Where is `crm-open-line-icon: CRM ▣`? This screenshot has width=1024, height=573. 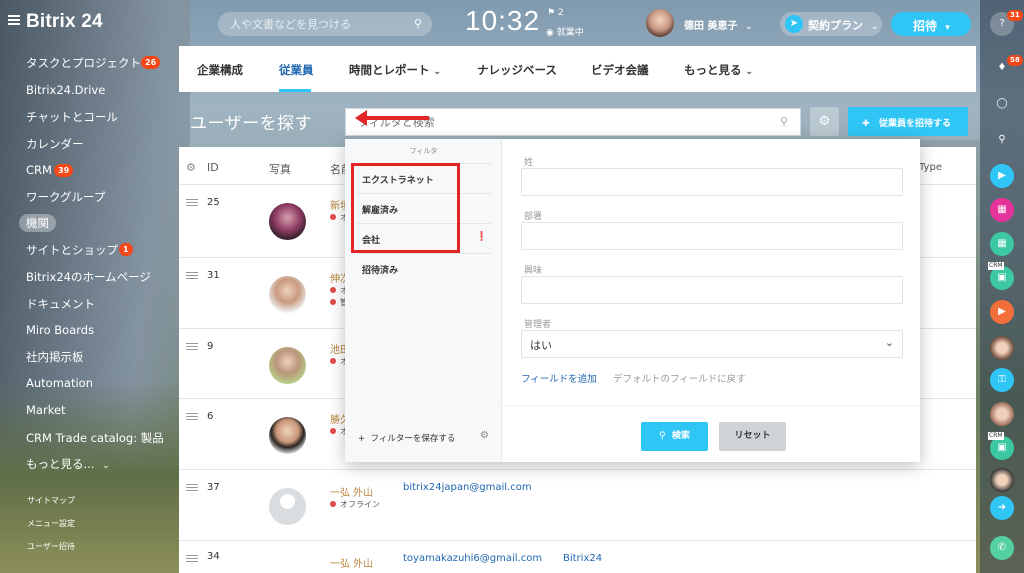 crm-open-line-icon: CRM ▣ is located at coordinates (1001, 276).